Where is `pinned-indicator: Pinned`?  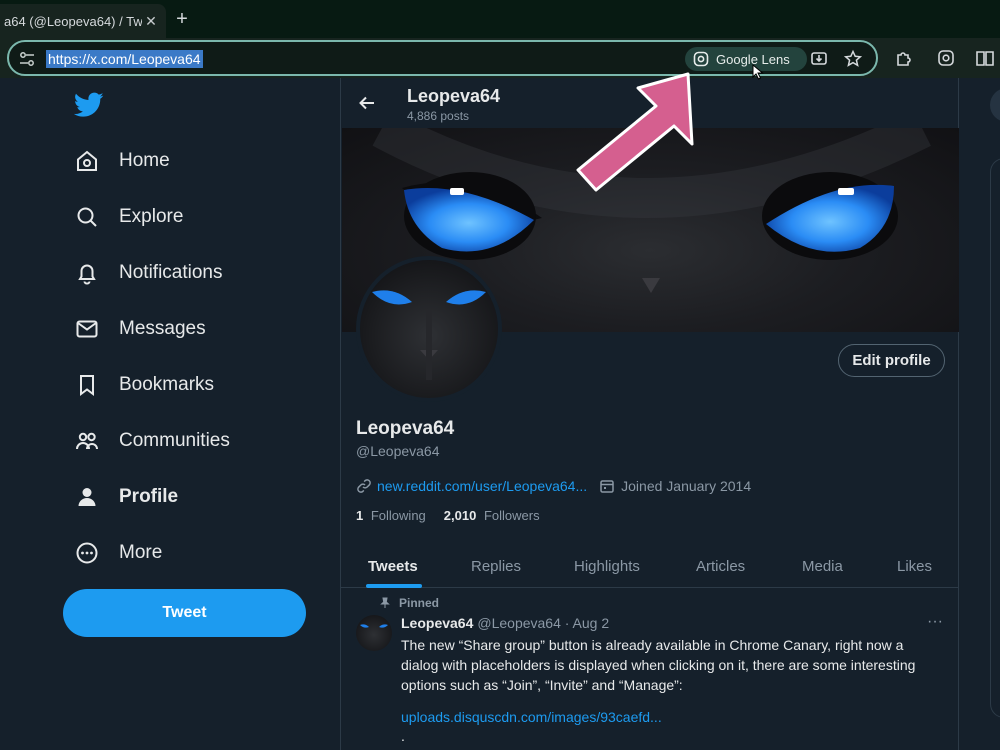
pinned-indicator: Pinned is located at coordinates (409, 603).